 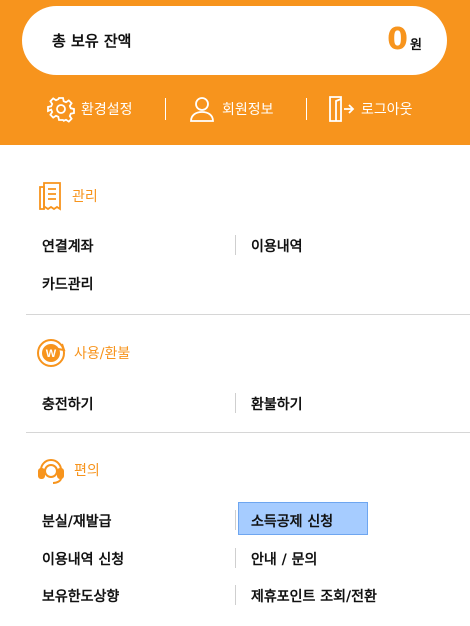 What do you see at coordinates (67, 196) in the screenshot?
I see `section-header-management: 관리` at bounding box center [67, 196].